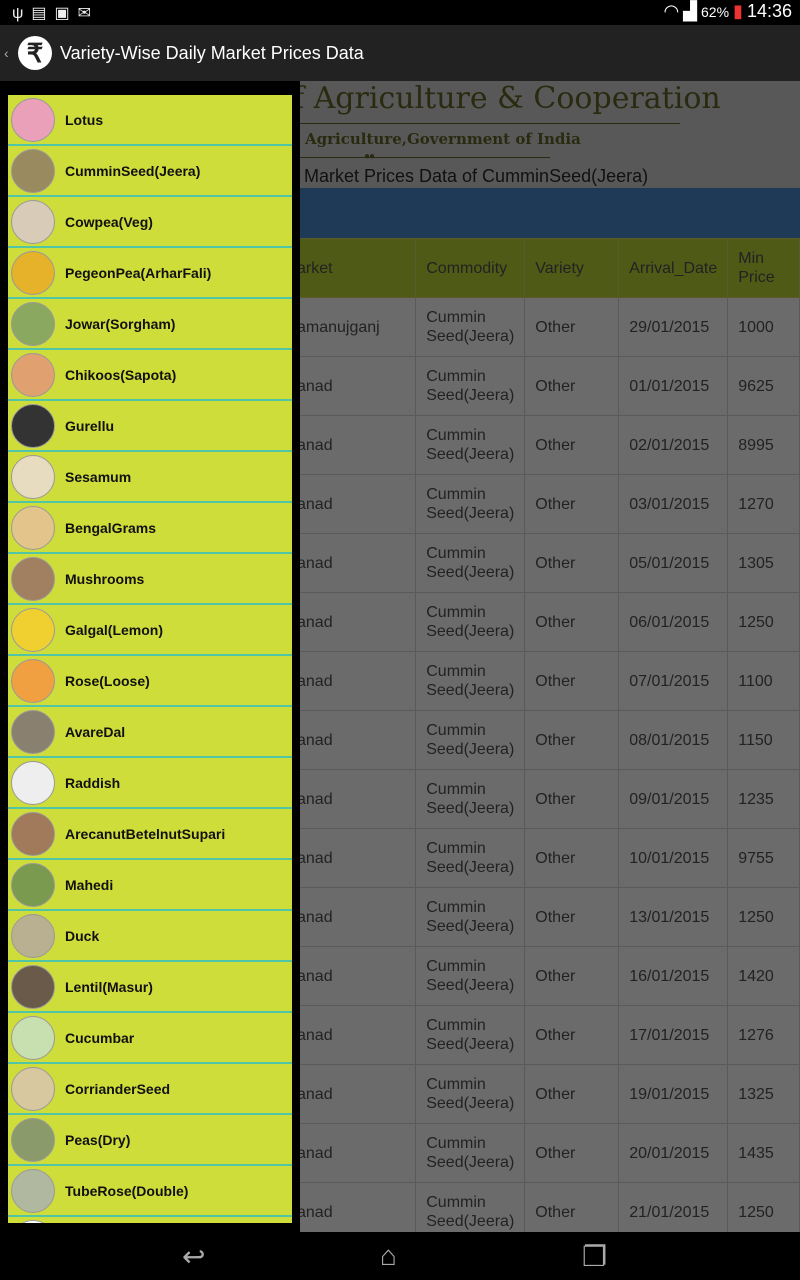 The height and width of the screenshot is (1280, 800). What do you see at coordinates (353, 268) in the screenshot?
I see `column-header: arket` at bounding box center [353, 268].